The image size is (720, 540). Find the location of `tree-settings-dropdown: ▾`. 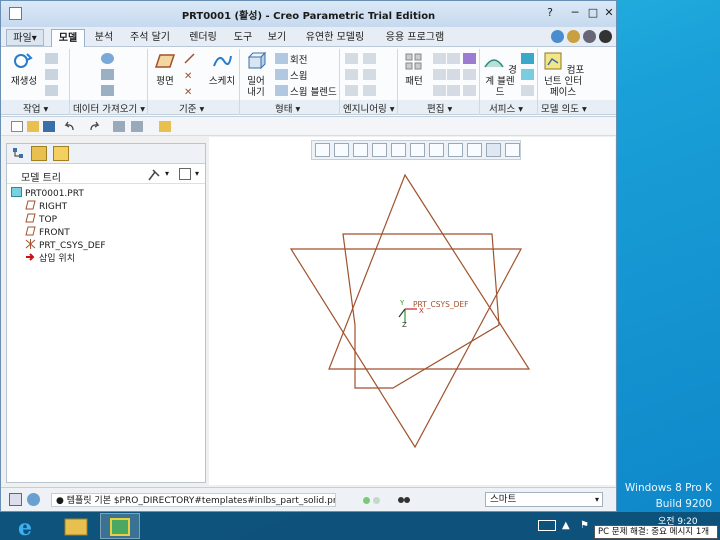

tree-settings-dropdown: ▾ is located at coordinates (167, 173).